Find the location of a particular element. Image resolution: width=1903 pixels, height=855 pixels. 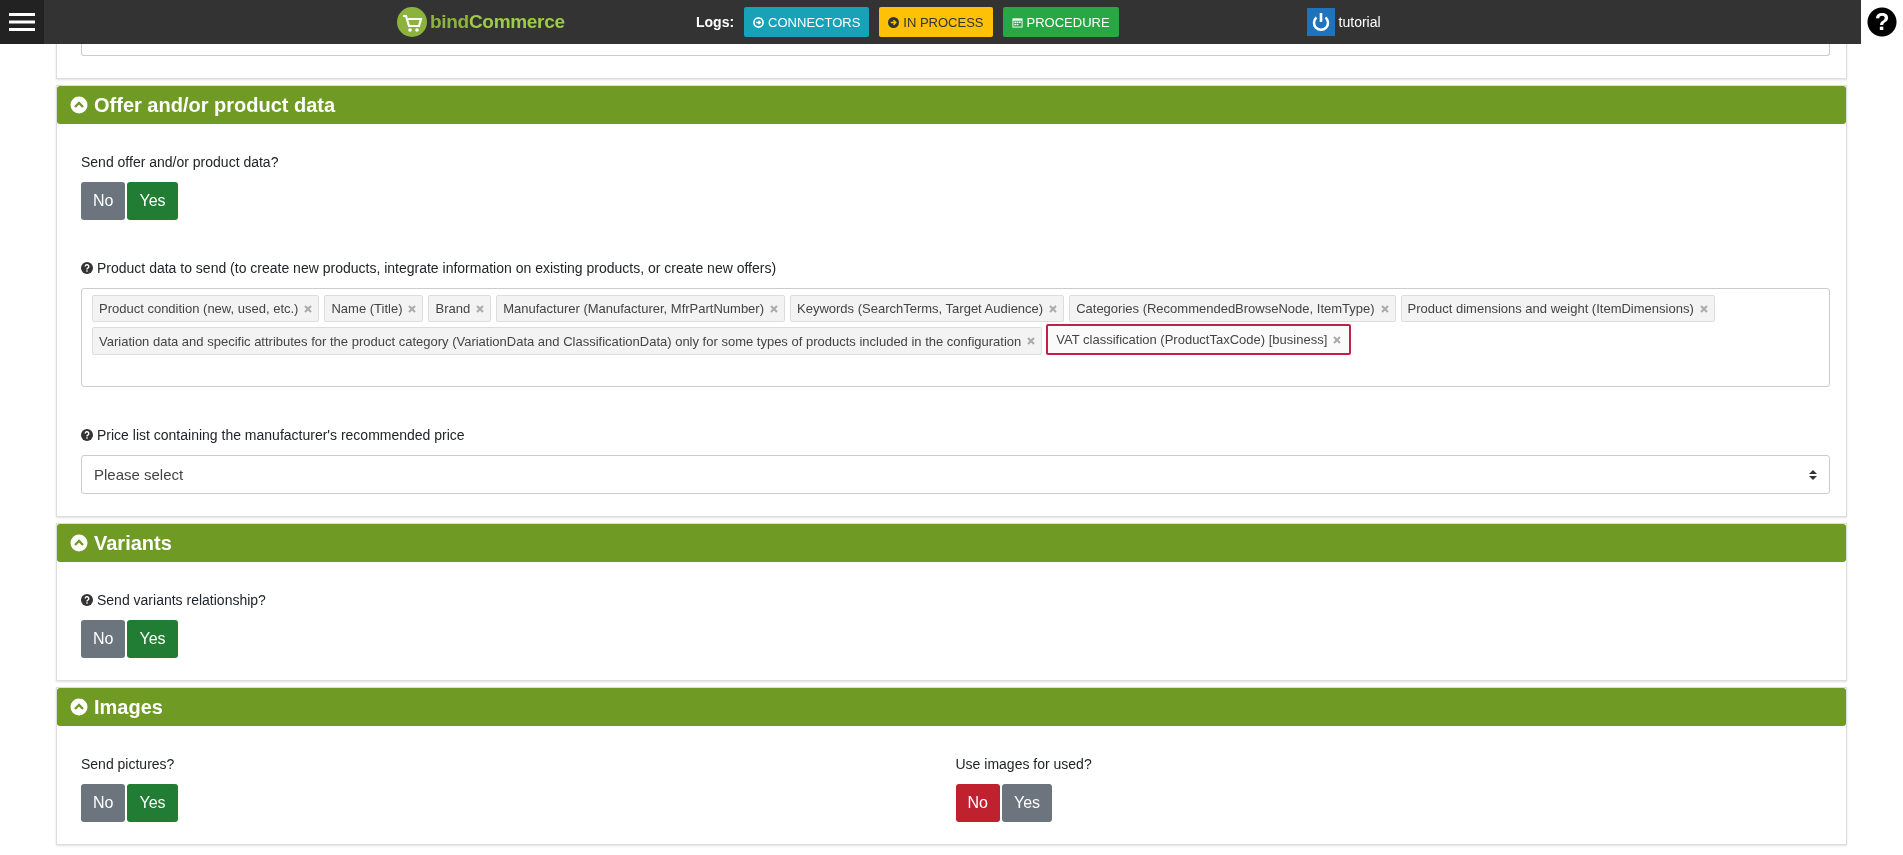

menu-button is located at coordinates (22, 22).